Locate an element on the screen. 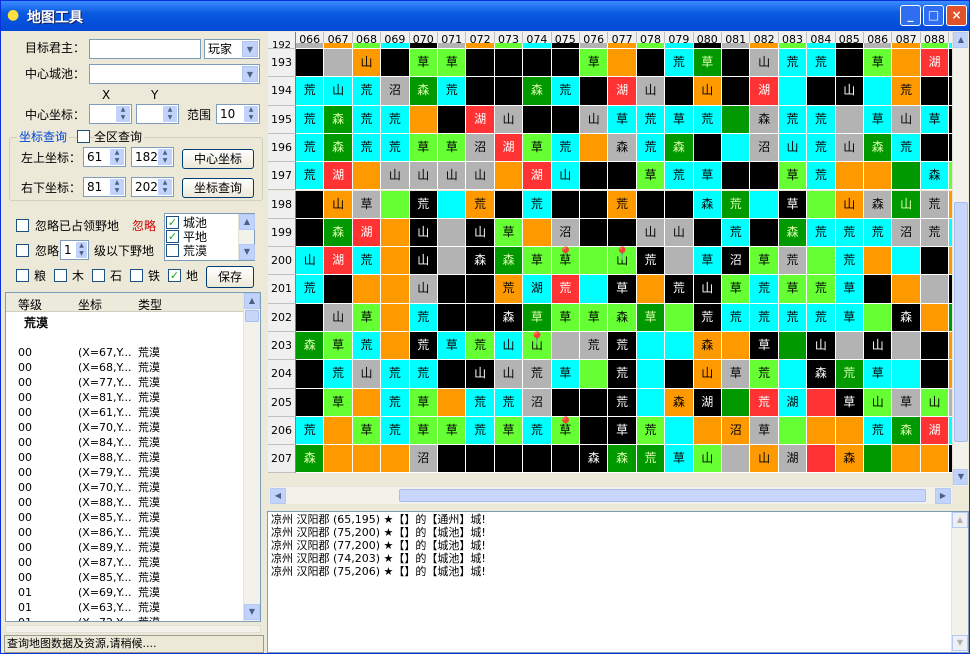 Image resolution: width=970 pixels, height=654 pixels. type-checkbox-desert is located at coordinates (172, 250).